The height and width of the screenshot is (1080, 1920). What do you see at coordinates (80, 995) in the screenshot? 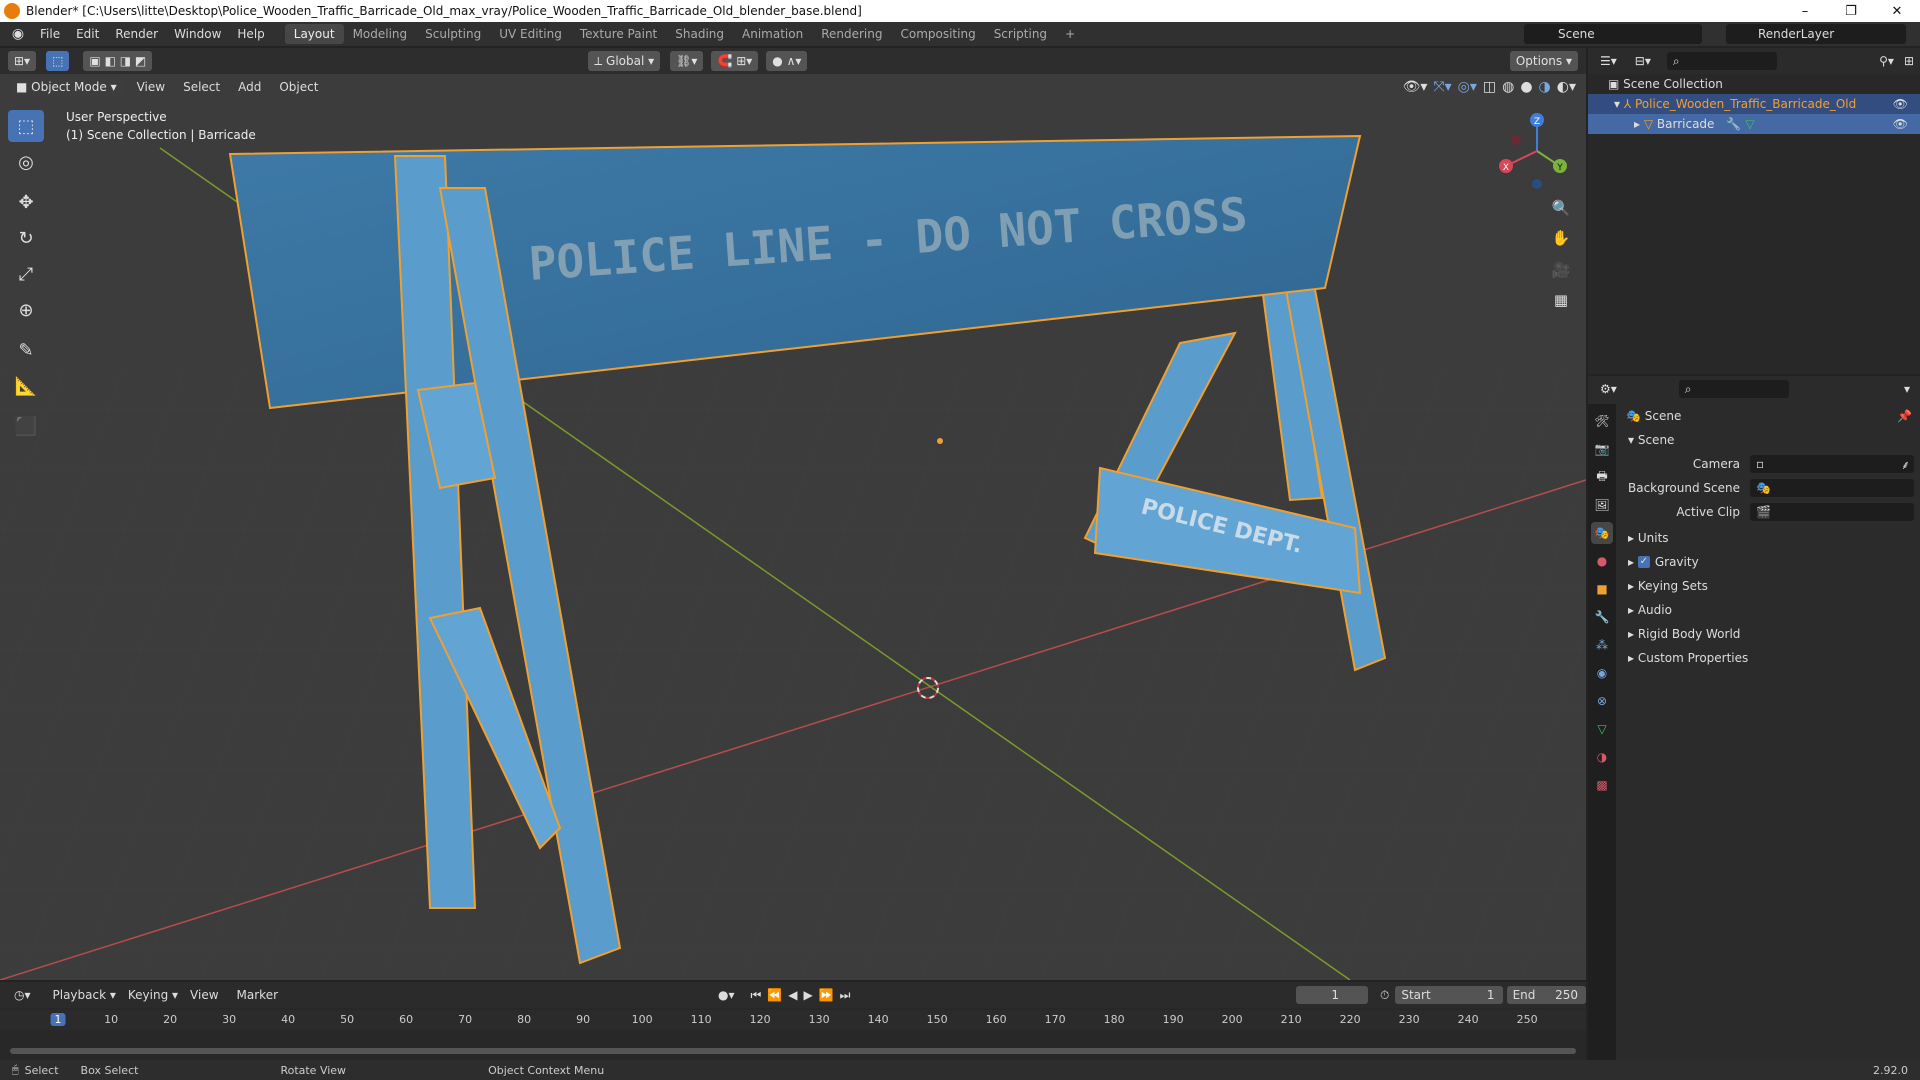
I see `timeline-menu-playback: Playback` at bounding box center [80, 995].